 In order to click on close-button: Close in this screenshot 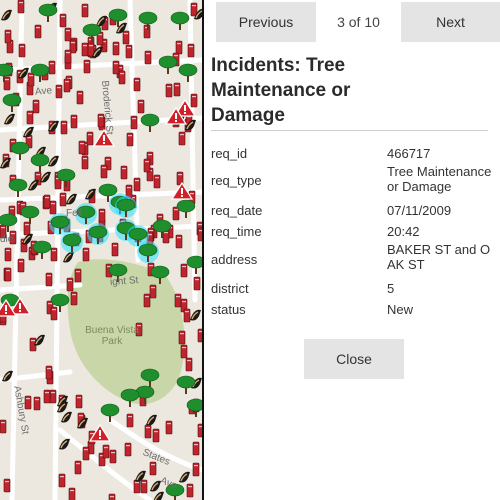, I will do `click(354, 359)`.